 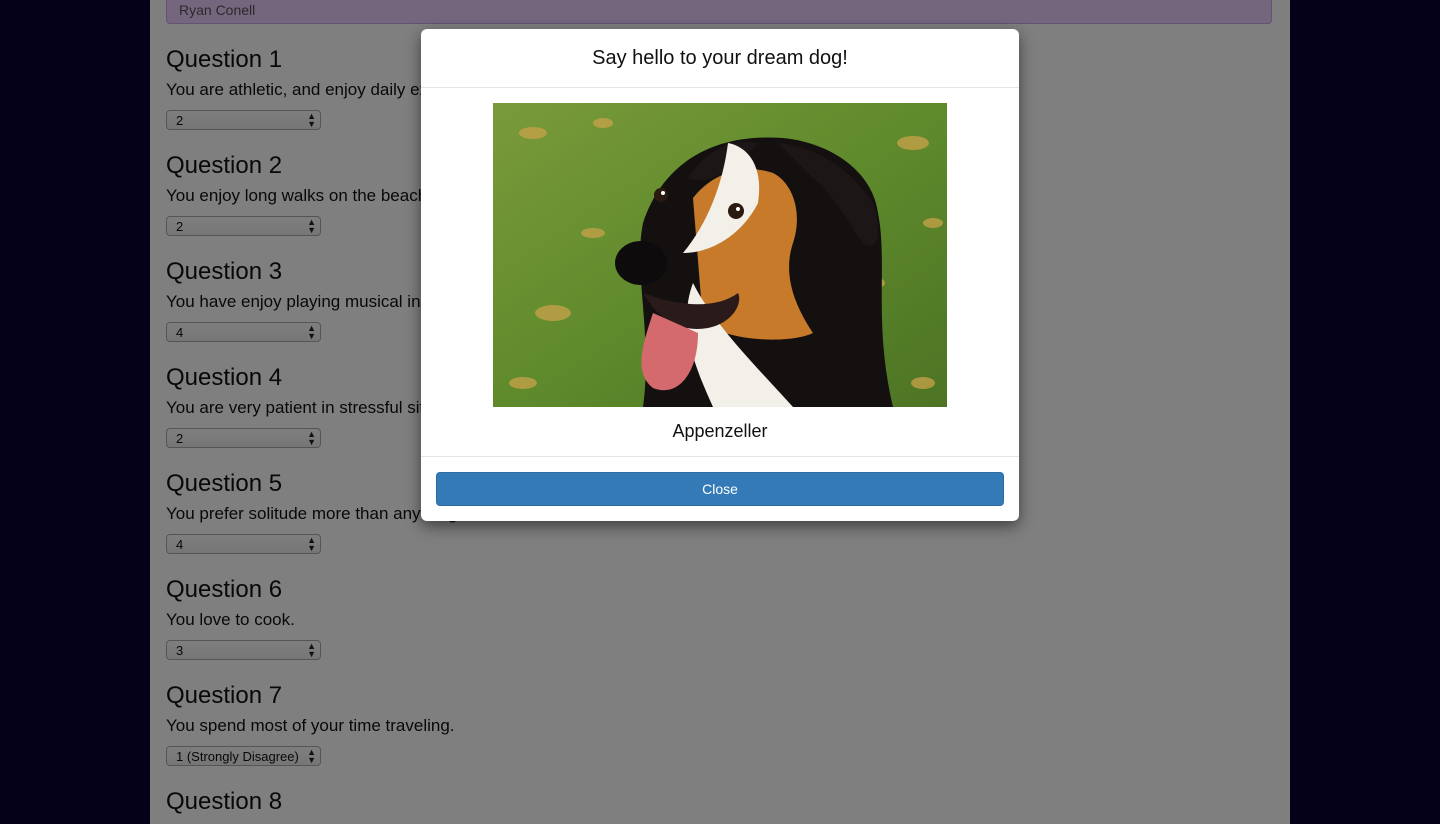 What do you see at coordinates (720, 431) in the screenshot?
I see `dog-breed-name: Appenzeller` at bounding box center [720, 431].